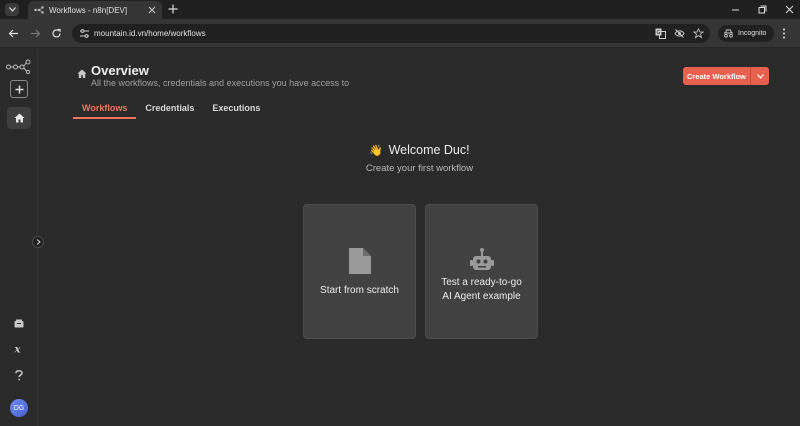  I want to click on avatar: DG, so click(19, 408).